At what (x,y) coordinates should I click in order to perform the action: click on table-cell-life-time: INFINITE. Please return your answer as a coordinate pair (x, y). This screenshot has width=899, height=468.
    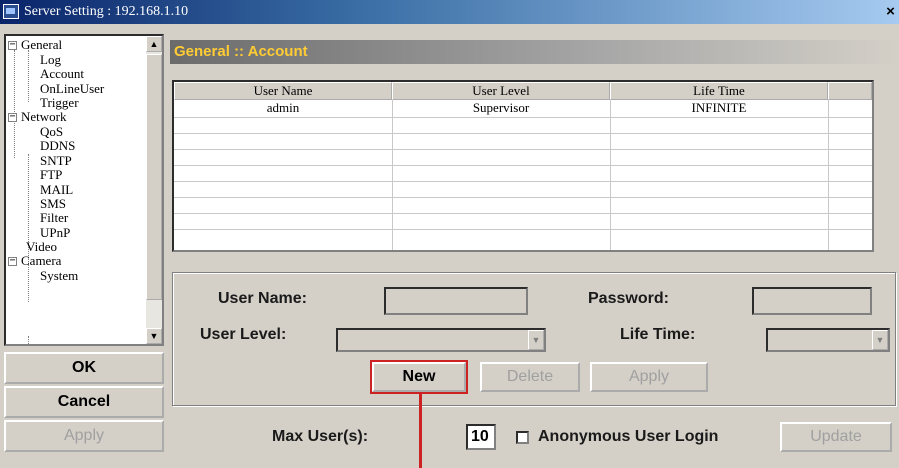
    Looking at the image, I should click on (719, 108).